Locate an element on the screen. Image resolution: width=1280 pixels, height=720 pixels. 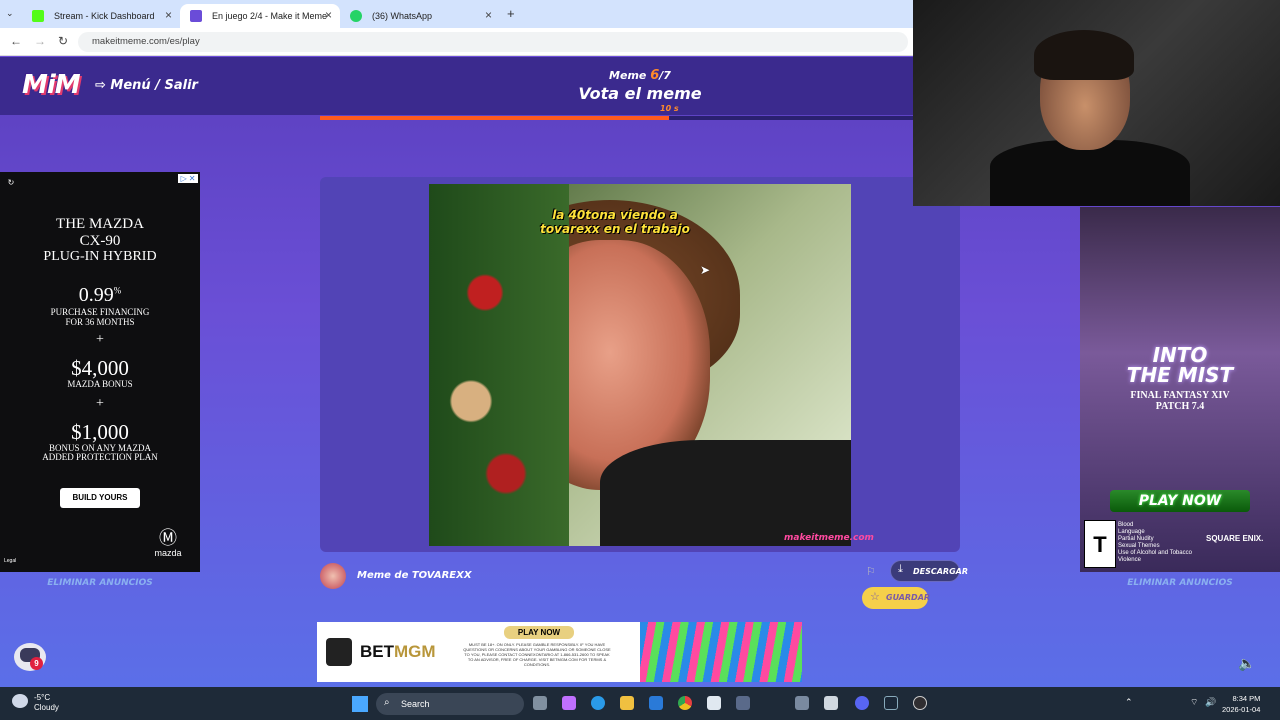
build-yours-button: BUILD YOURS is located at coordinates (100, 498).